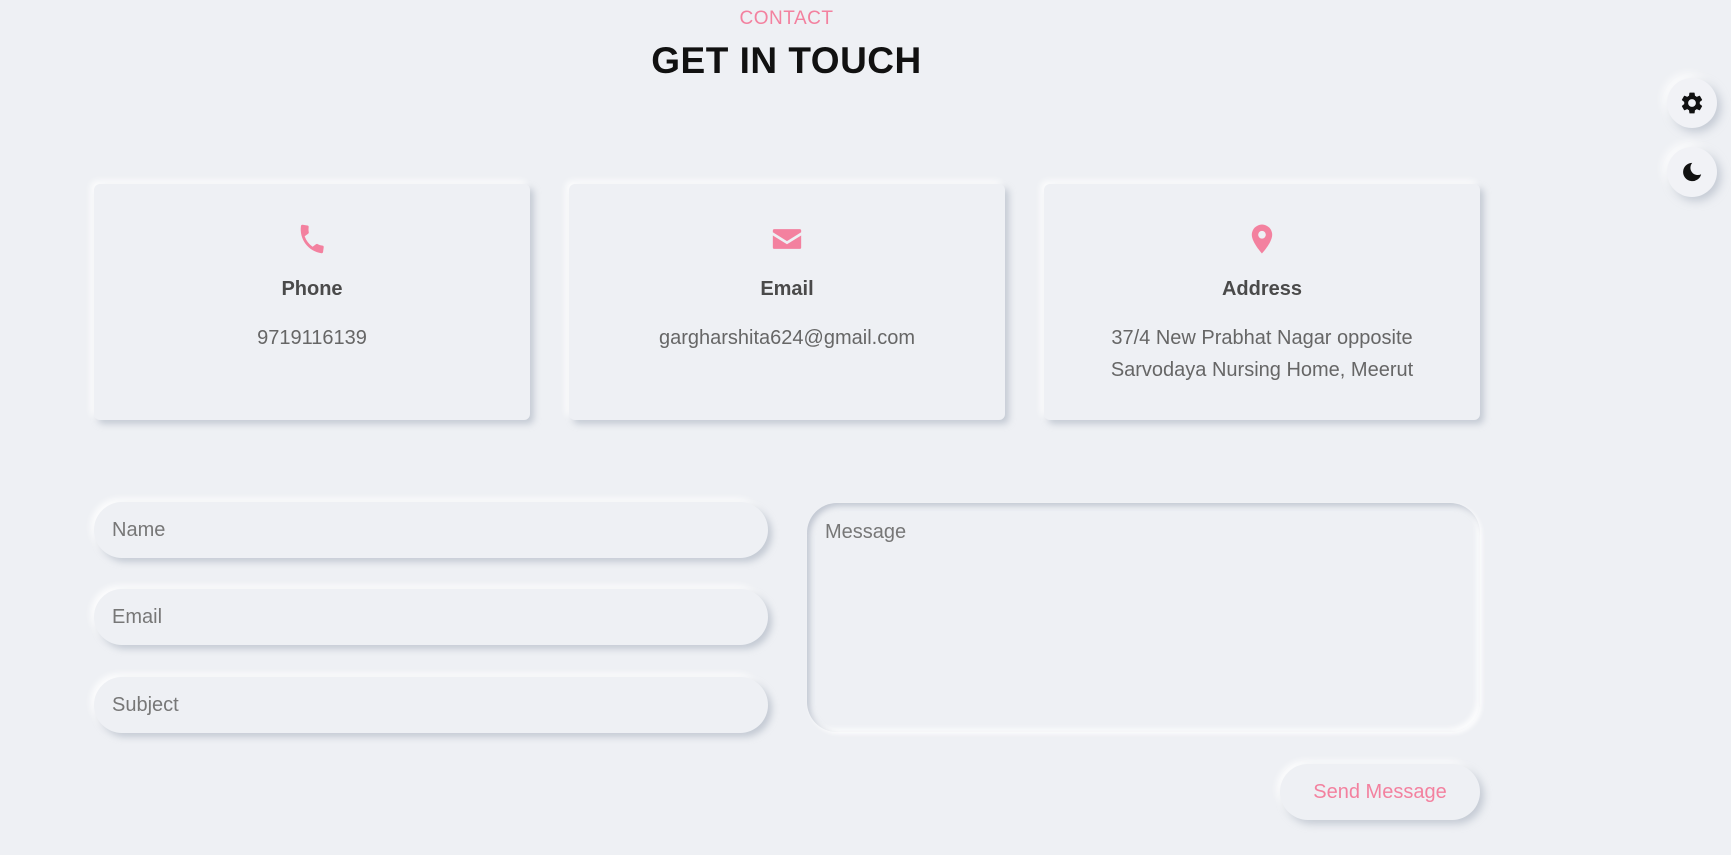 This screenshot has height=855, width=1731. What do you see at coordinates (1262, 239) in the screenshot?
I see `map-pin-icon` at bounding box center [1262, 239].